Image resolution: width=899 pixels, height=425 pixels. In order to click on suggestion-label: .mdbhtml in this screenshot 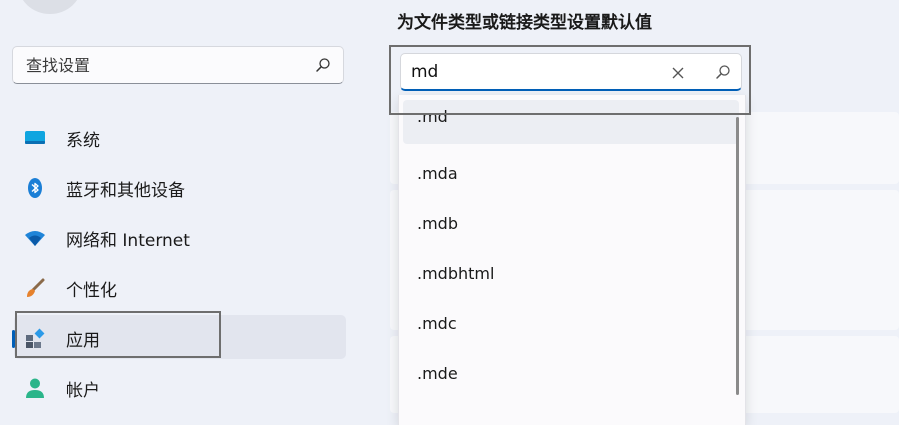, I will do `click(456, 273)`.